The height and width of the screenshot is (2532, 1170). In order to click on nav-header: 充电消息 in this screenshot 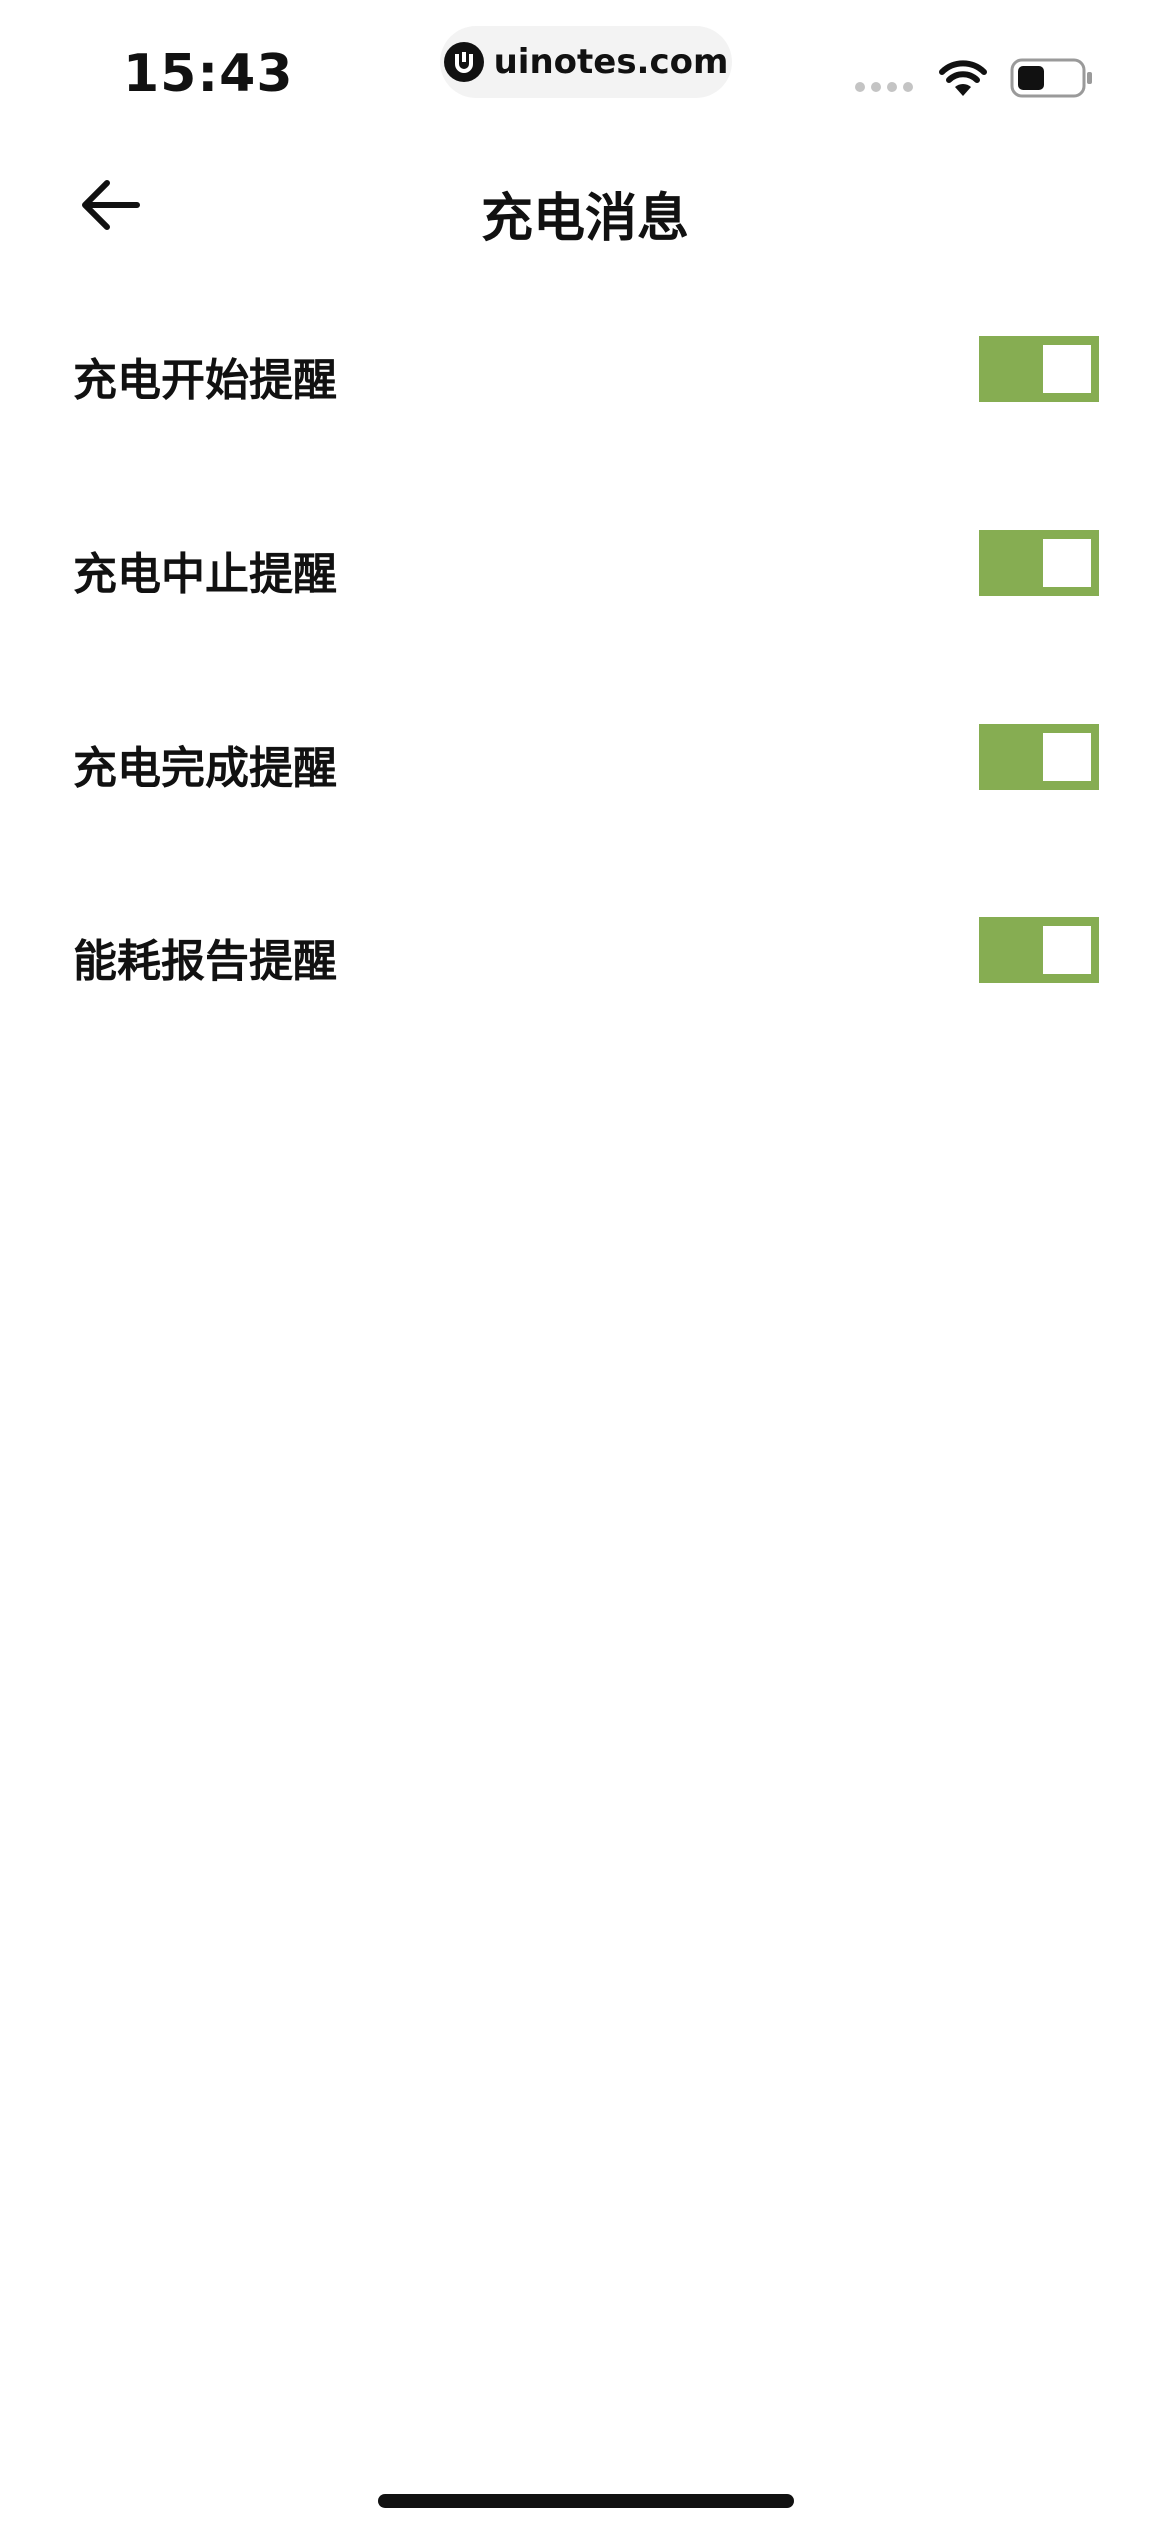, I will do `click(585, 205)`.